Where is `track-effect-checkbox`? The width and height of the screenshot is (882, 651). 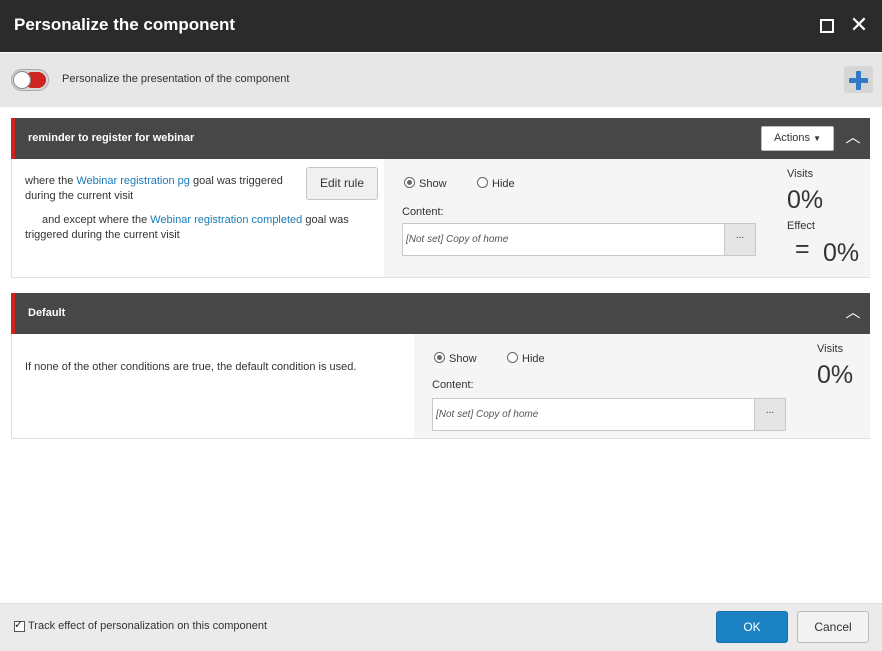 track-effect-checkbox is located at coordinates (19, 625).